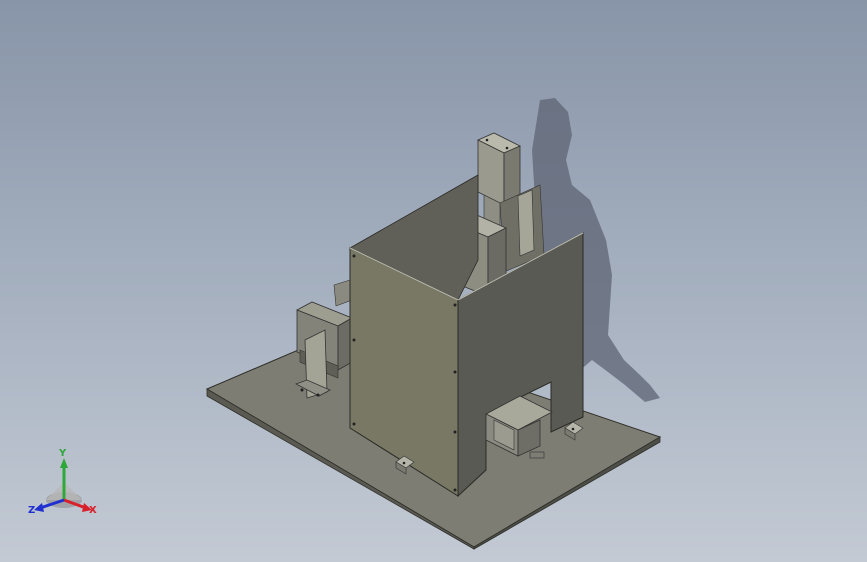  What do you see at coordinates (64, 463) in the screenshot?
I see `y-axis-arrow` at bounding box center [64, 463].